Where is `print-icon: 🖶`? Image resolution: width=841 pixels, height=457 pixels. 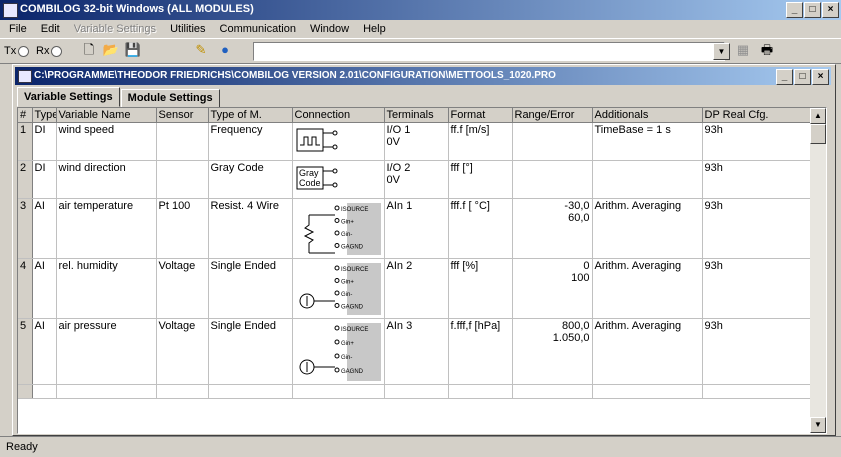 print-icon: 🖶 is located at coordinates (767, 50).